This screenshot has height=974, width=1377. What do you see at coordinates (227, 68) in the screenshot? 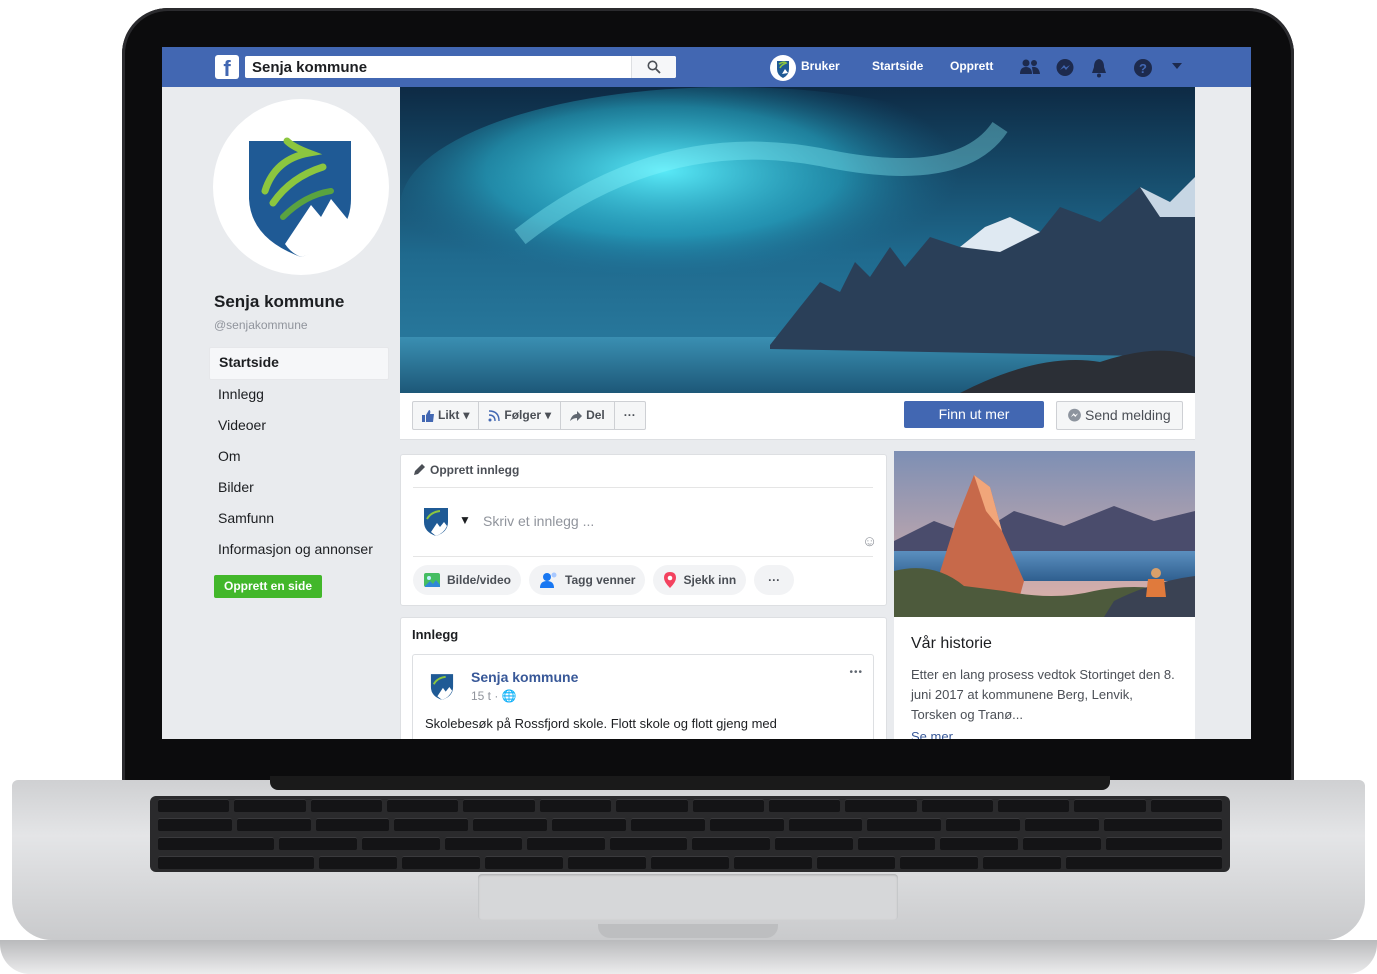
I see `facebook-logo-icon: f` at bounding box center [227, 68].